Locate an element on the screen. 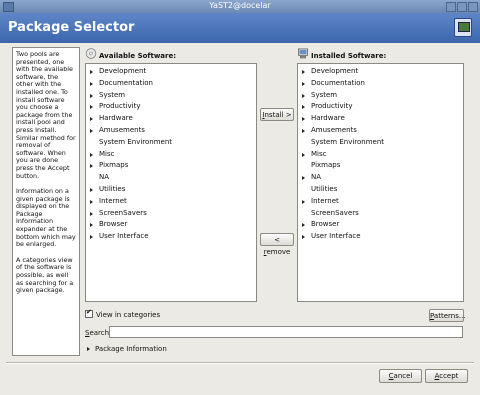  window-titlebar: YaST2@docelar is located at coordinates (240, 7).